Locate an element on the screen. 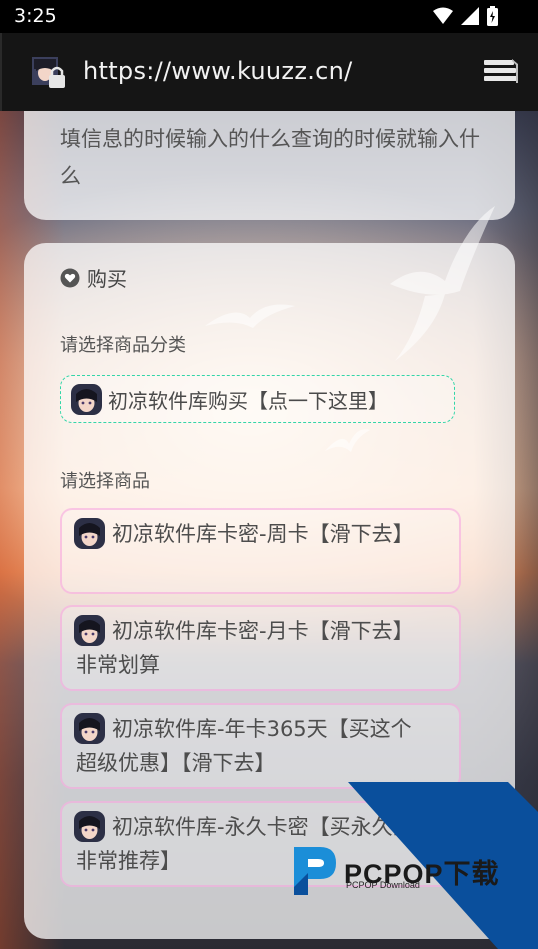 The height and width of the screenshot is (949, 538). product-item-label: 初凉软件库卡密-周卡【滑下去】 is located at coordinates (263, 534).